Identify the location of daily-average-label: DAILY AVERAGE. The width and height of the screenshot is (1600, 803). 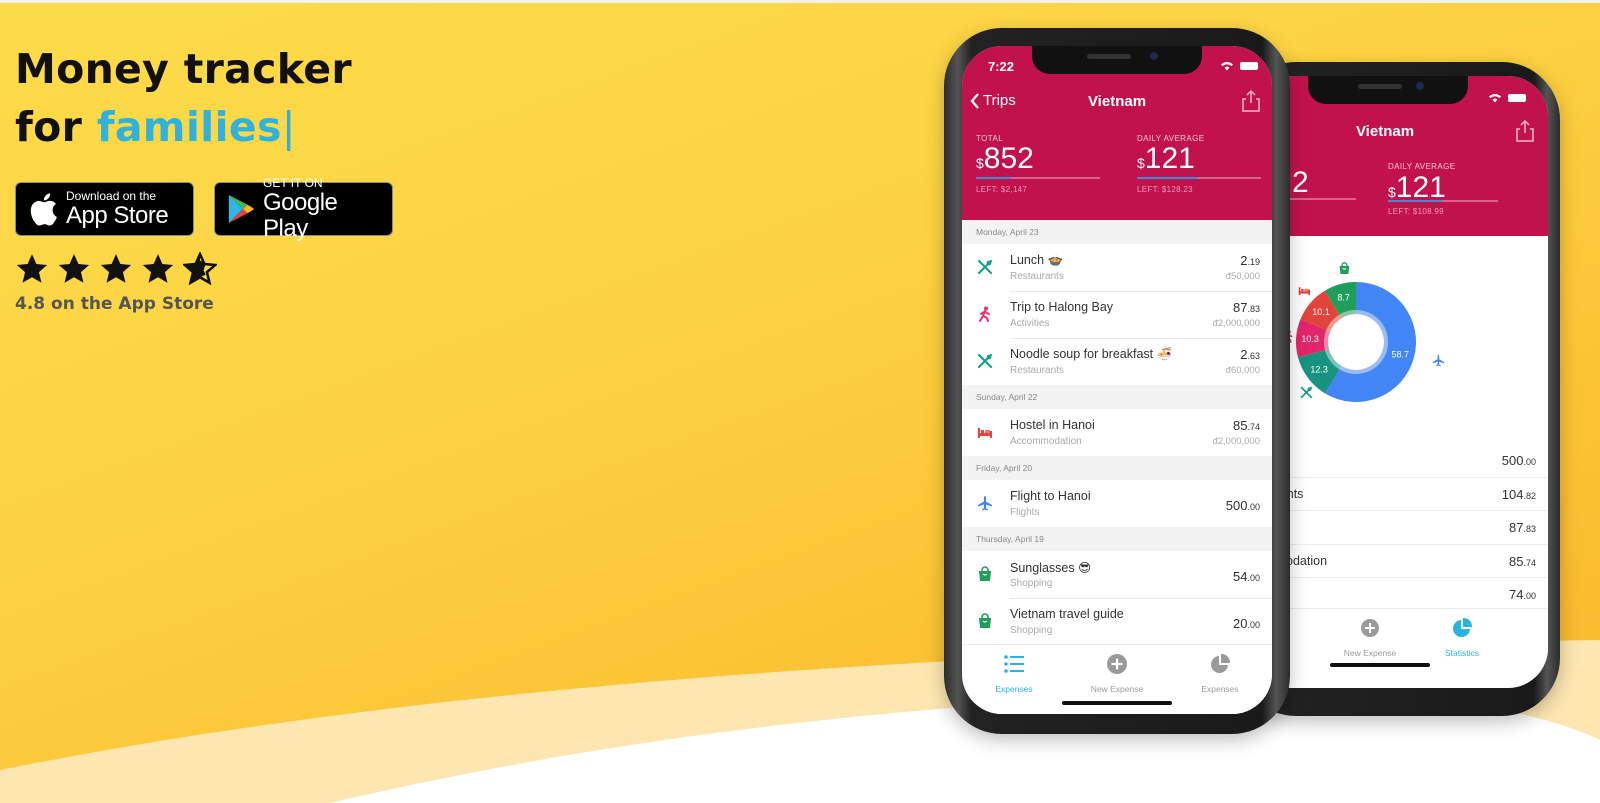
(1422, 166).